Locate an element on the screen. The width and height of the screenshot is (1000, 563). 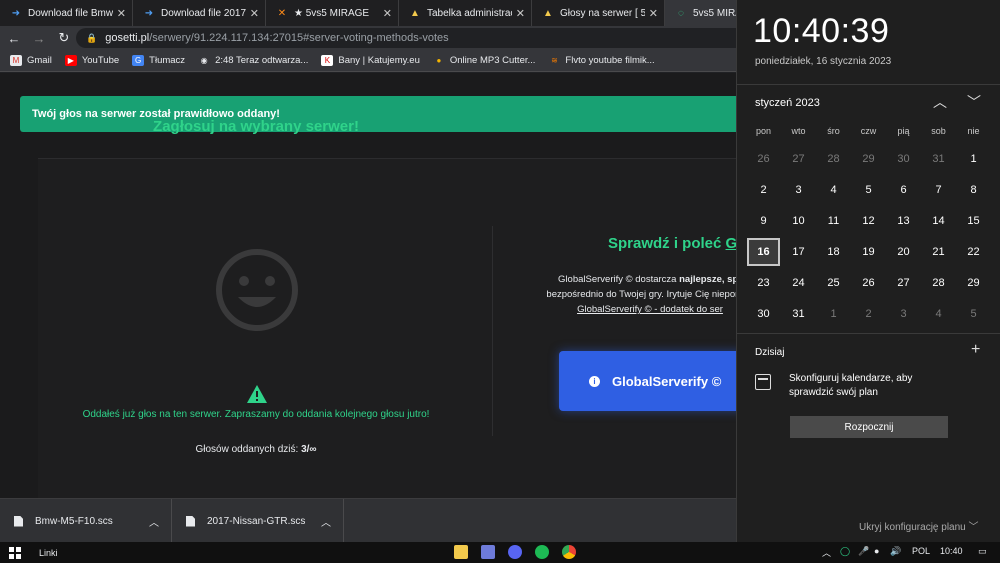
calendar-icon is located at coordinates (763, 382).